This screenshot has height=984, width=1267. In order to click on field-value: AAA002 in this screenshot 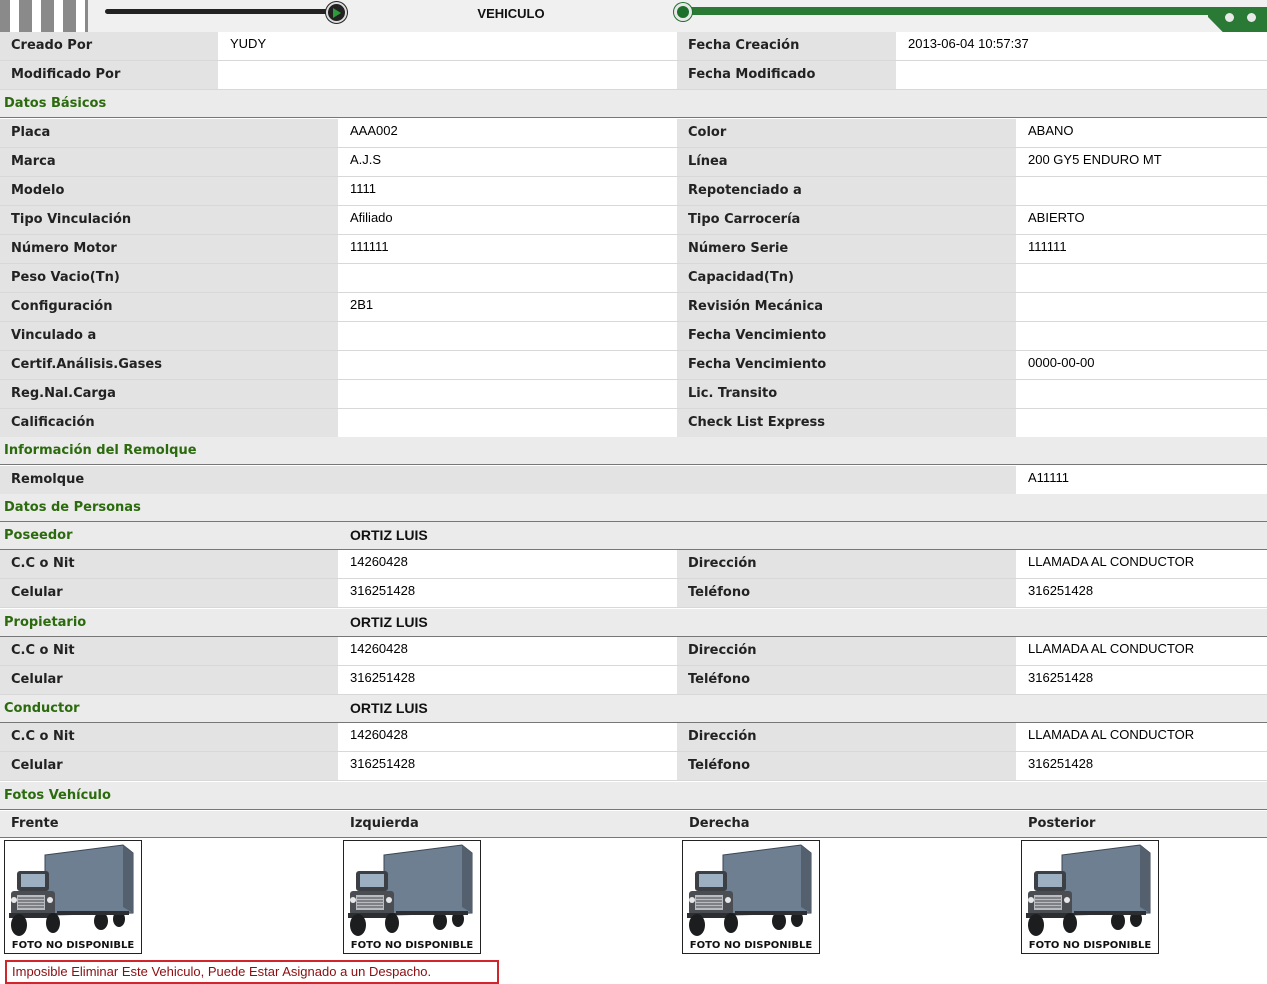, I will do `click(374, 130)`.